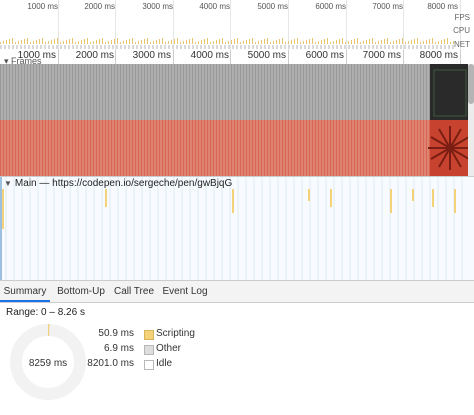  I want to click on total-time-label: 8259 ms, so click(48, 363).